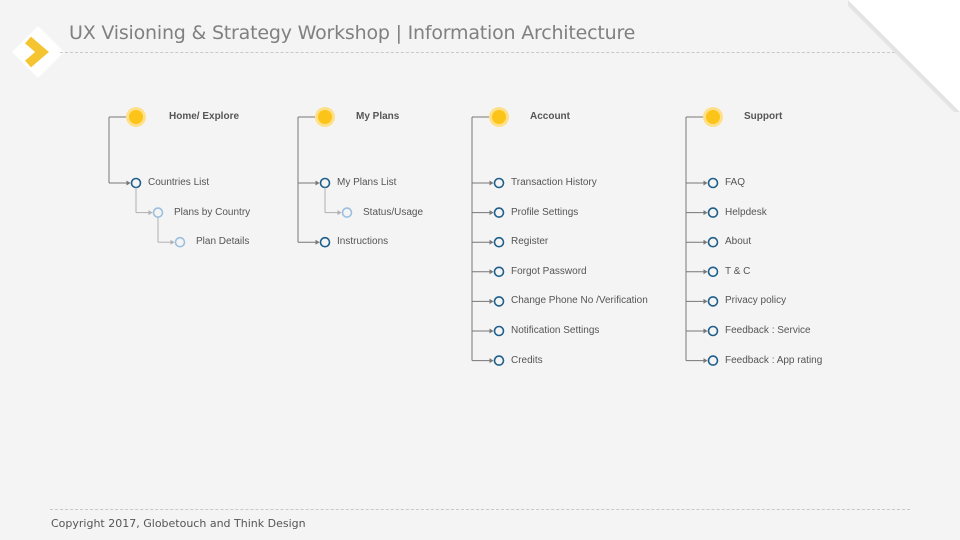  Describe the element at coordinates (491, 272) in the screenshot. I see `section-account-forgot-password-arrowhead` at that location.